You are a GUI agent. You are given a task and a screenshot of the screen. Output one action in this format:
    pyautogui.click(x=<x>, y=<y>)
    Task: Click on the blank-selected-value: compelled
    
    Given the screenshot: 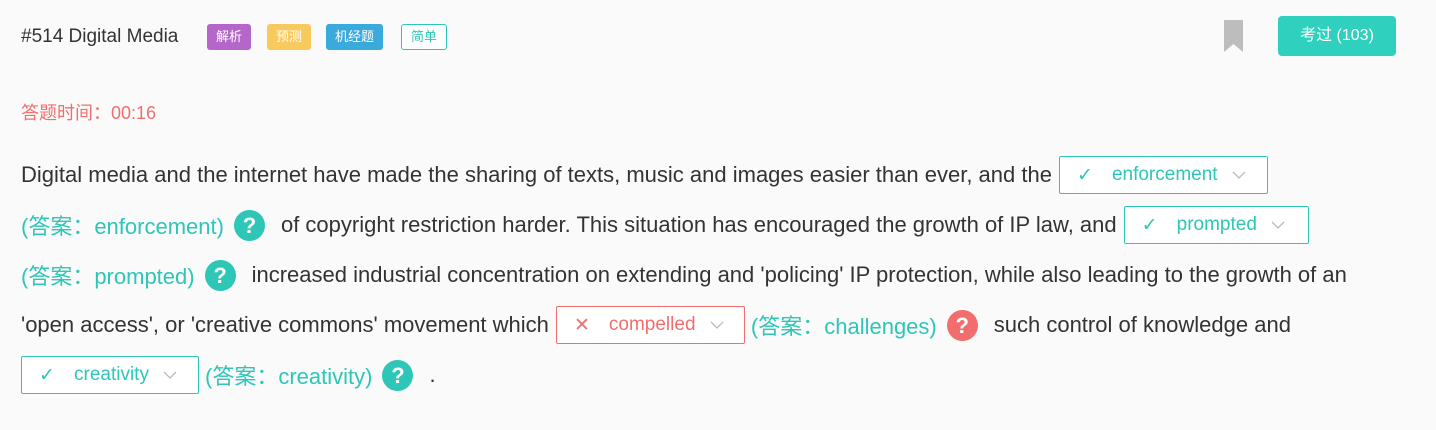 What is the action you would take?
    pyautogui.click(x=652, y=324)
    